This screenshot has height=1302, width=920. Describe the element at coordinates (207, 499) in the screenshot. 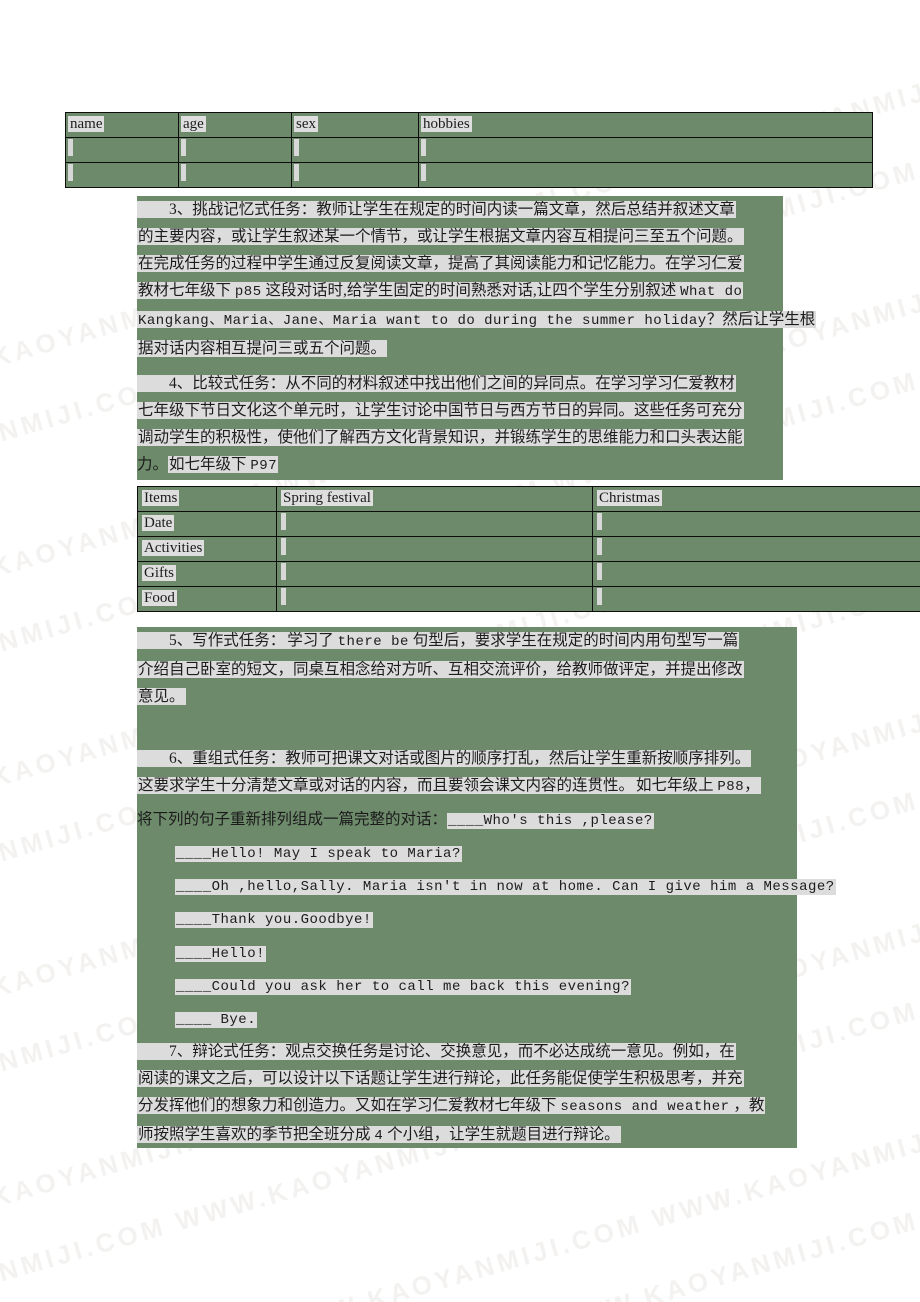

I see `cell-items-header: Items` at that location.